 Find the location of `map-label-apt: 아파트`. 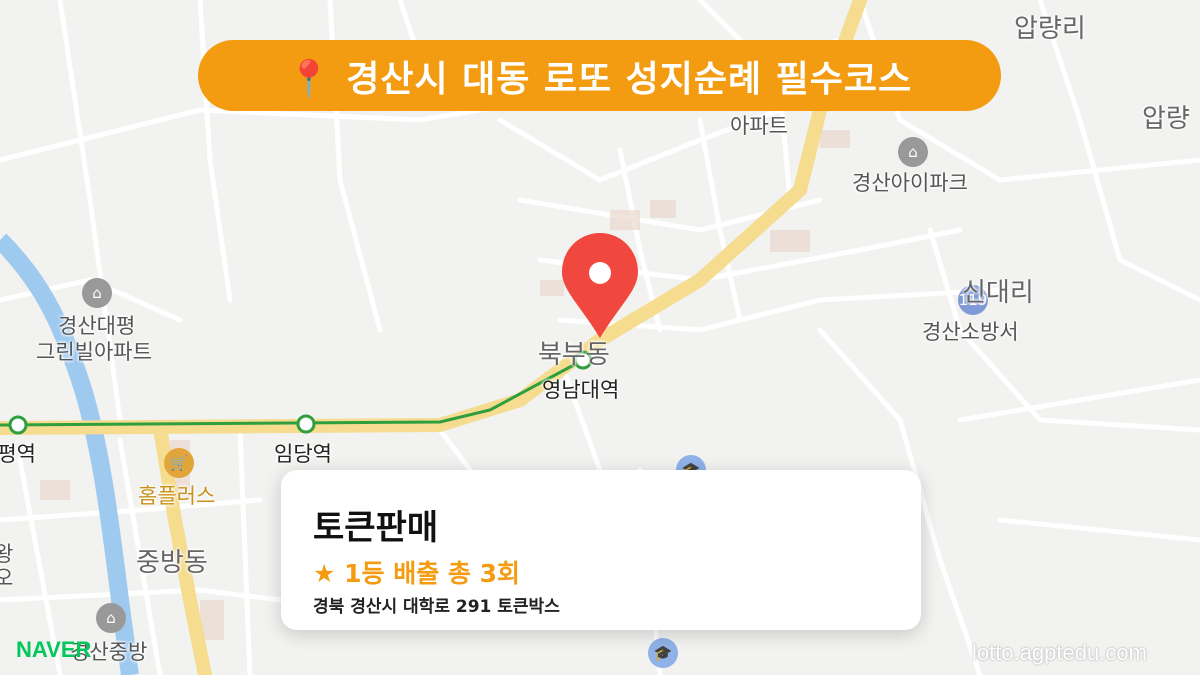

map-label-apt: 아파트 is located at coordinates (759, 126).